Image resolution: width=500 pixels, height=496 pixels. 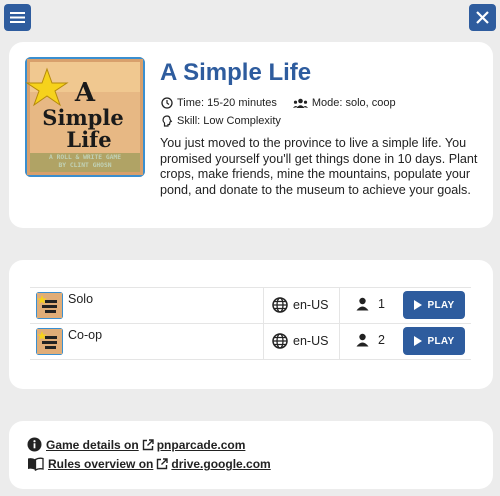 What do you see at coordinates (236, 72) in the screenshot?
I see `game-title: A Simple Life` at bounding box center [236, 72].